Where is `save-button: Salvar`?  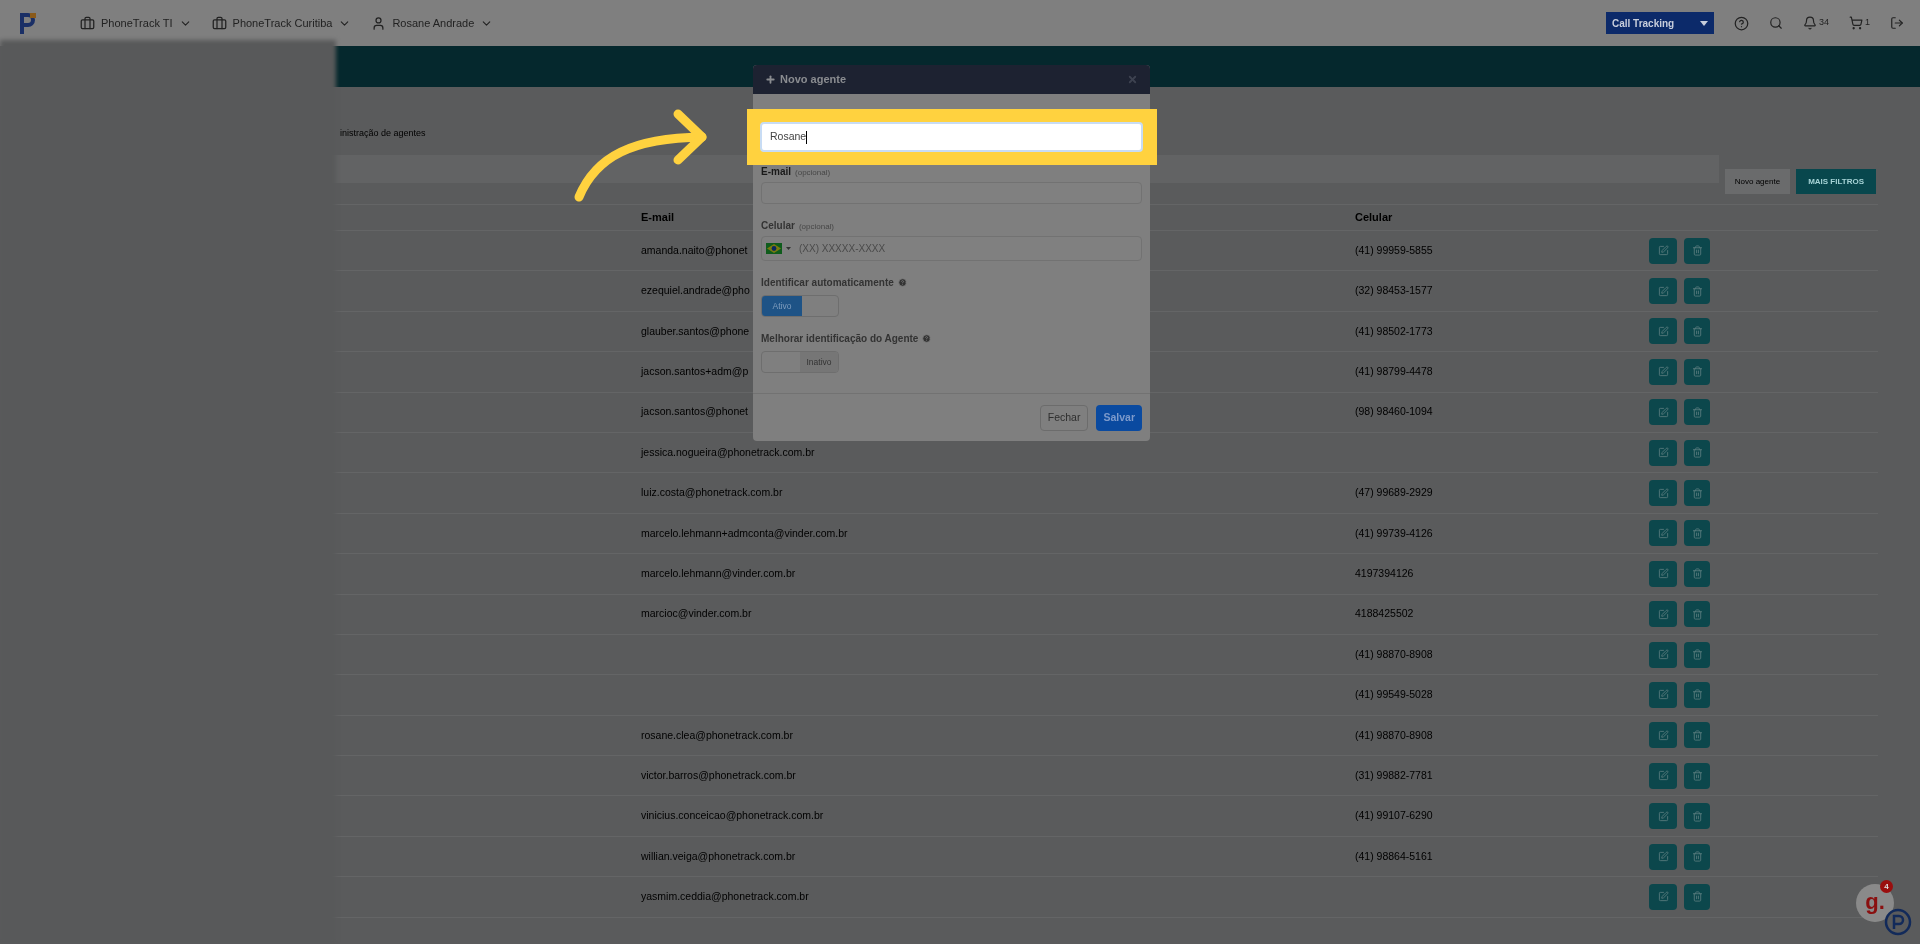
save-button: Salvar is located at coordinates (1119, 417).